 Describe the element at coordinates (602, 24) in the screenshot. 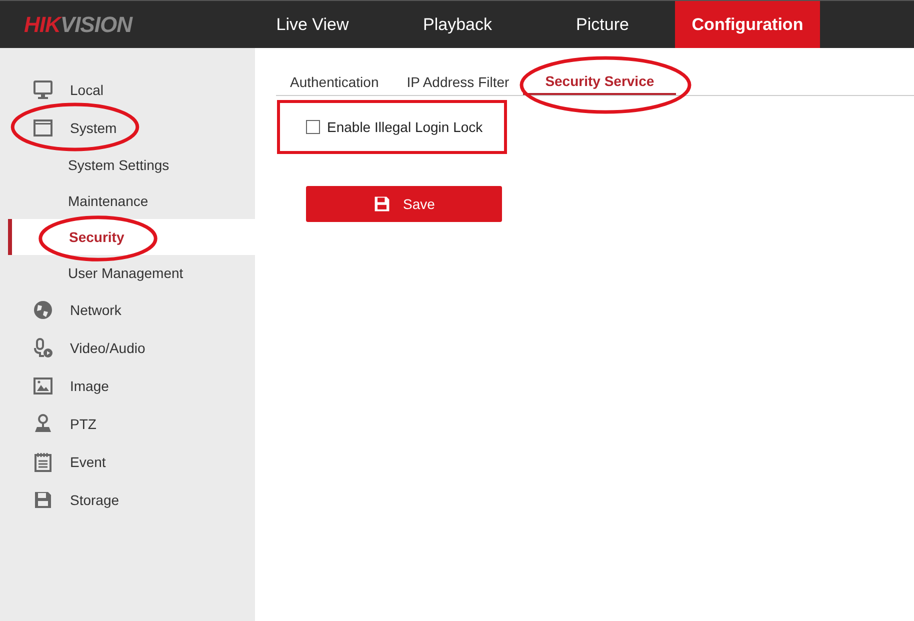

I see `nav-tab: Picture` at that location.